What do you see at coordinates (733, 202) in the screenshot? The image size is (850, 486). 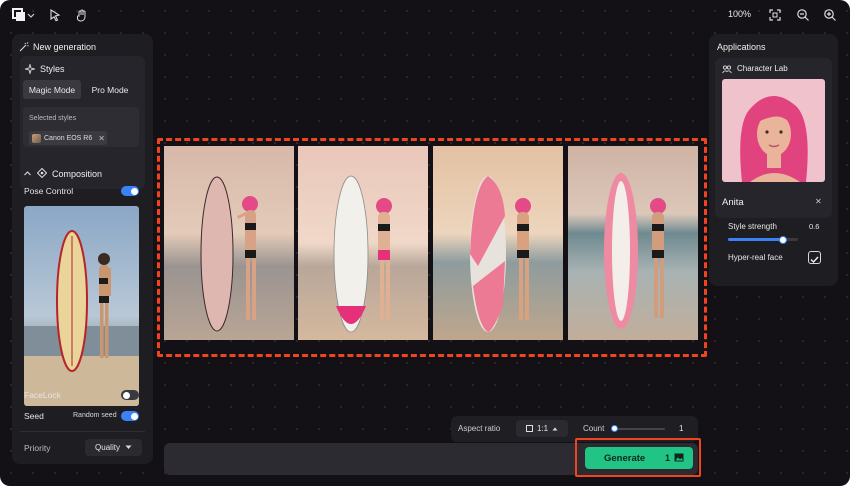 I see `character-name: Anita` at bounding box center [733, 202].